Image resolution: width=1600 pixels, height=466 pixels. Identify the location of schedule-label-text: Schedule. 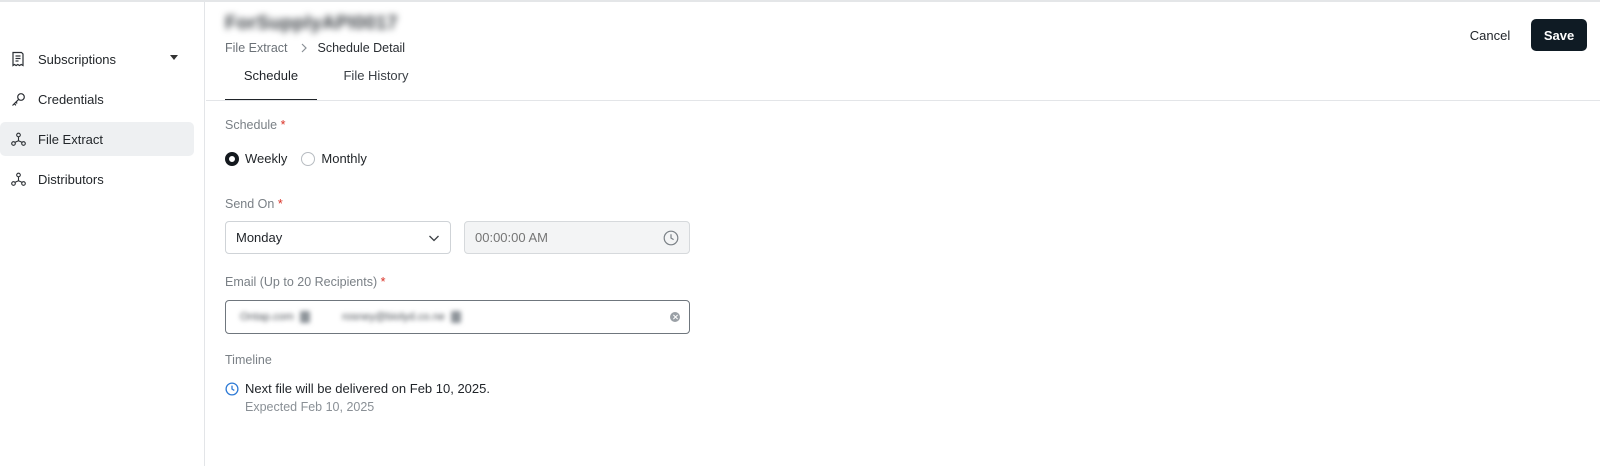
(251, 125).